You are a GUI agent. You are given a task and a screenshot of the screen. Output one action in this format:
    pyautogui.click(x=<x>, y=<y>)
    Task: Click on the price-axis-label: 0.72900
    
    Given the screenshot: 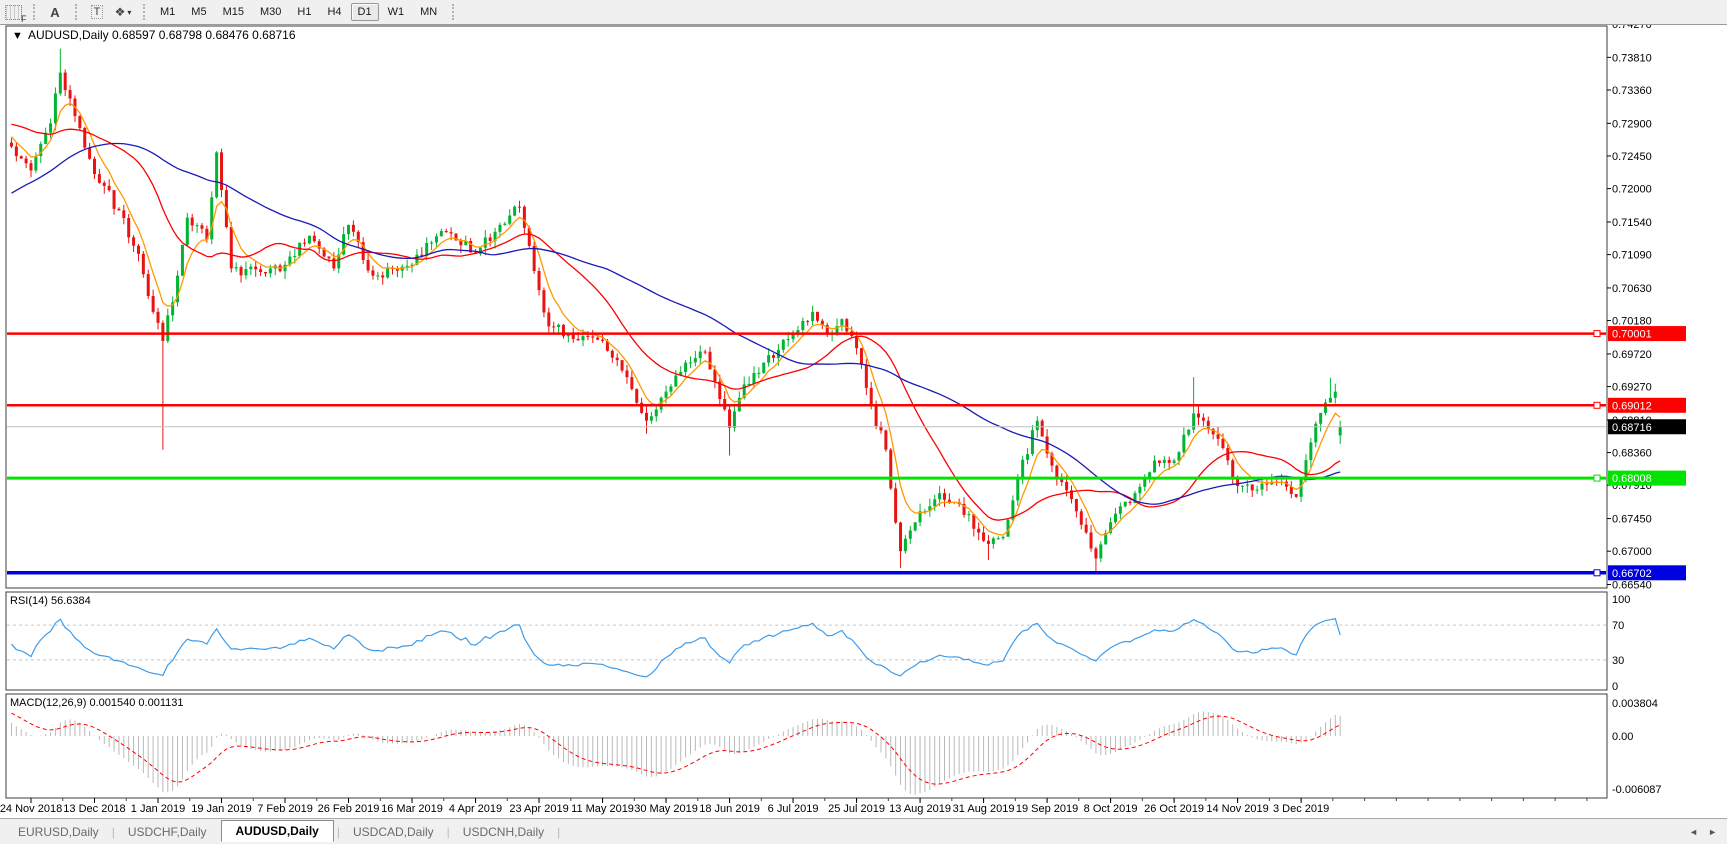 What is the action you would take?
    pyautogui.click(x=1632, y=124)
    